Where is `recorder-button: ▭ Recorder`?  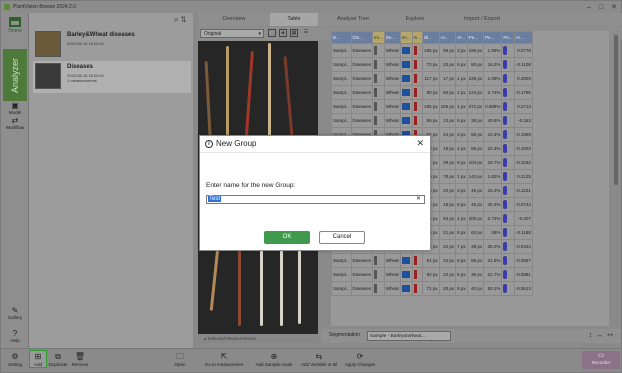 recorder-button: ▭ Recorder is located at coordinates (601, 360).